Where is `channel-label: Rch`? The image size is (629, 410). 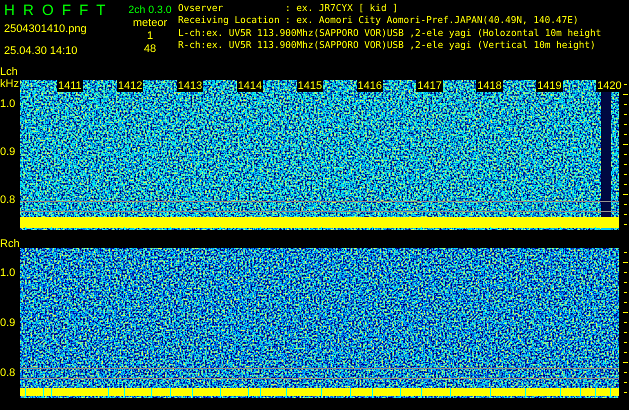
channel-label: Rch is located at coordinates (10, 244).